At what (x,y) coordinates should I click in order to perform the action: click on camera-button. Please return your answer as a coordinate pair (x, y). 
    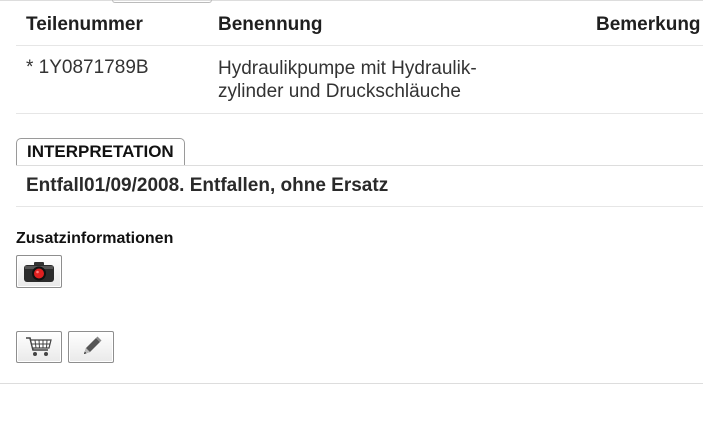
    Looking at the image, I should click on (39, 271).